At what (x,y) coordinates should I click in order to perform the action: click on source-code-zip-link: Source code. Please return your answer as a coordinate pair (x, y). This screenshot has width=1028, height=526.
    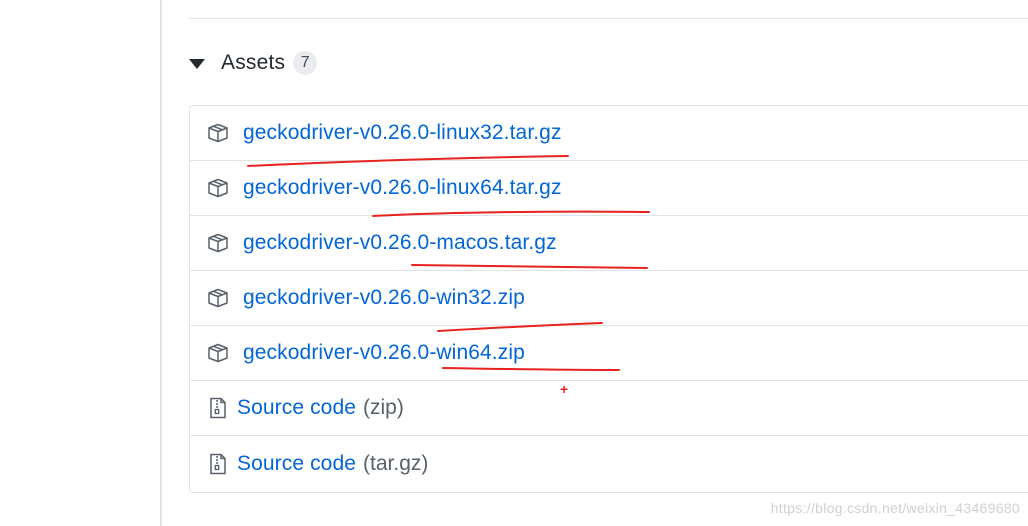
    Looking at the image, I should click on (296, 408).